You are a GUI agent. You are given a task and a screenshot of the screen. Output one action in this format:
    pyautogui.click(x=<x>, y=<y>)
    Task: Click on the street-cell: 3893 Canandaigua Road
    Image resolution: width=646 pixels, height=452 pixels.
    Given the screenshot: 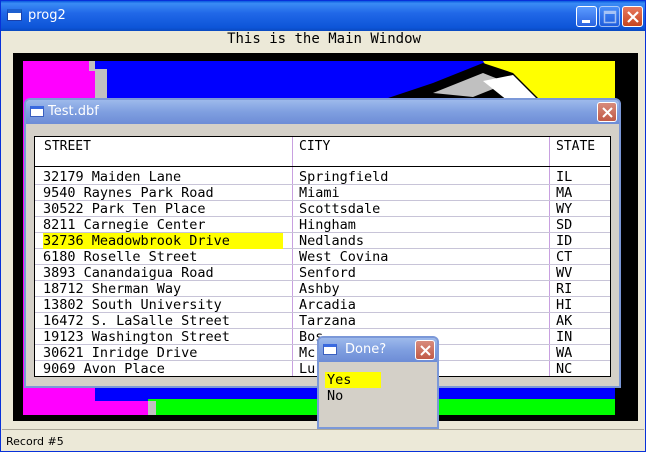 What is the action you would take?
    pyautogui.click(x=128, y=273)
    